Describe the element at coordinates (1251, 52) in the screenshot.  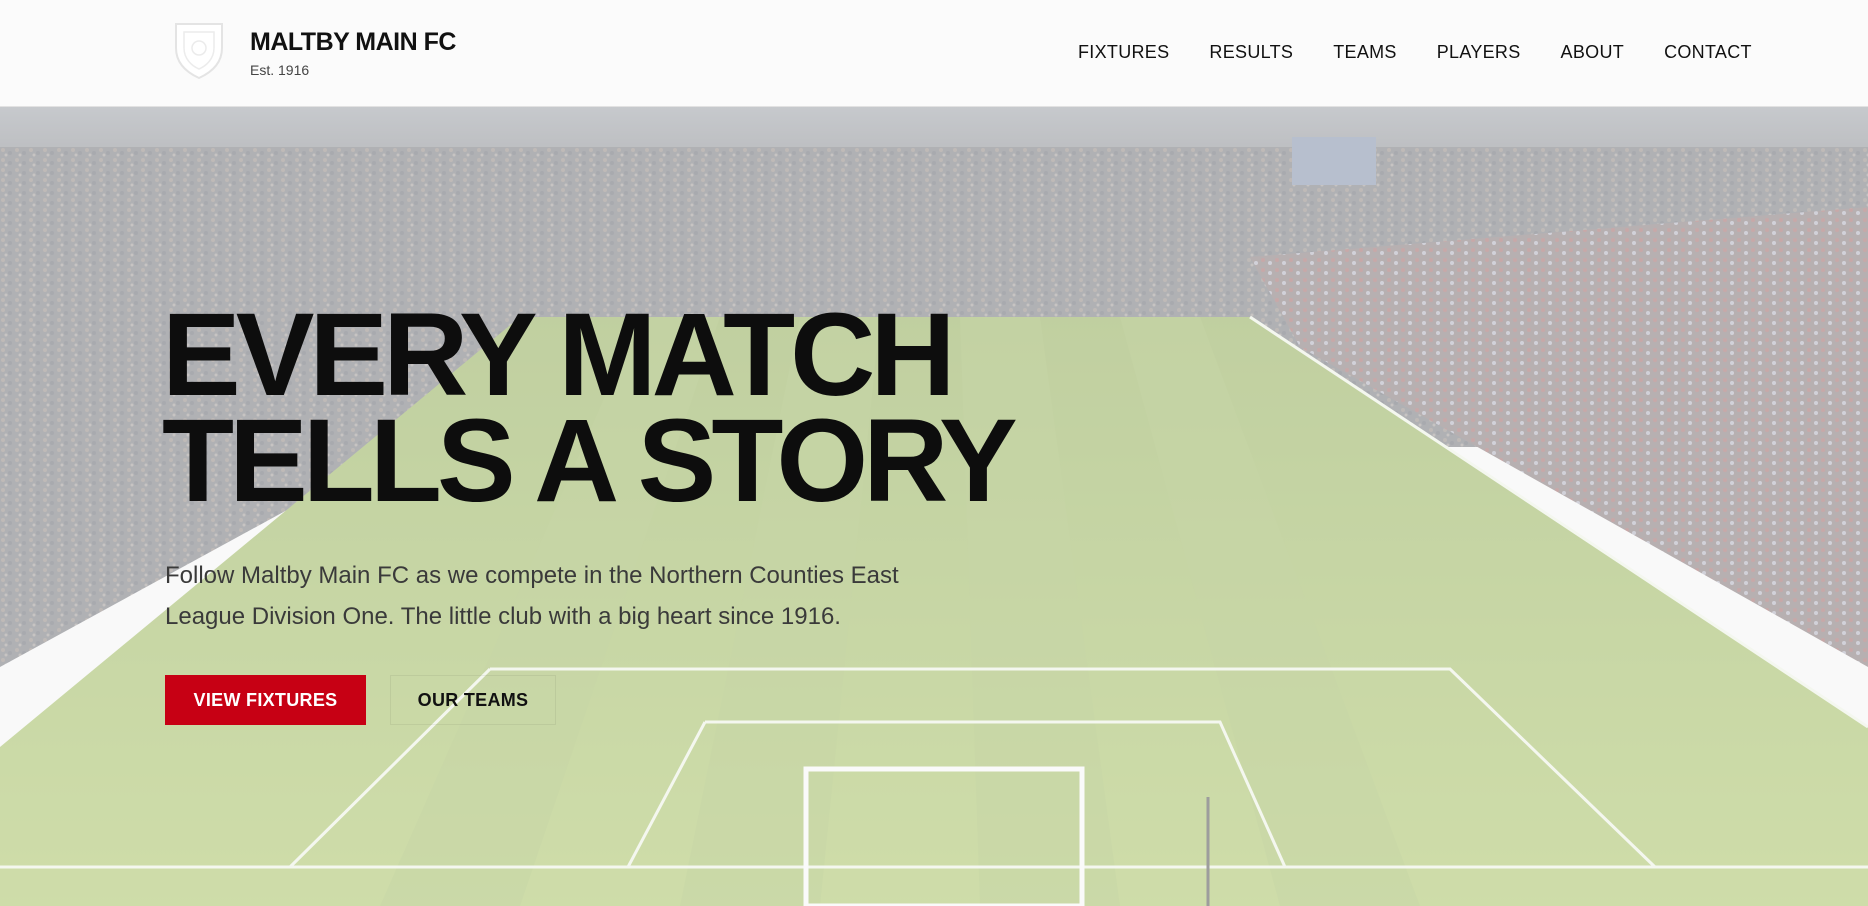
I see `nav-results: RESULTS` at that location.